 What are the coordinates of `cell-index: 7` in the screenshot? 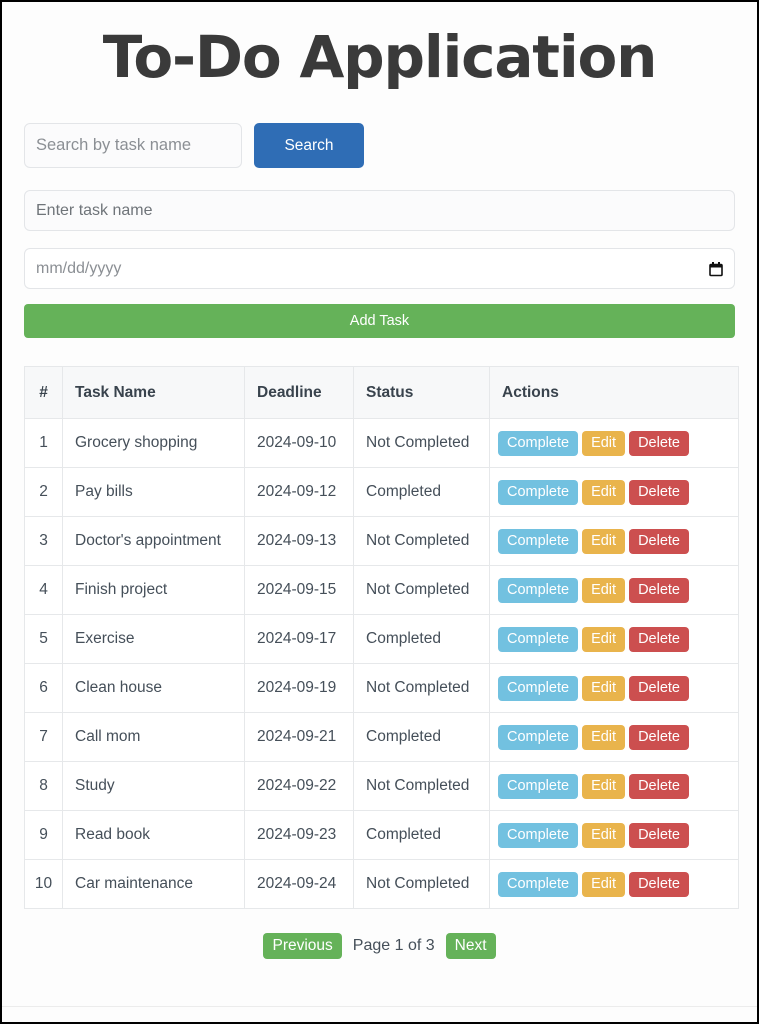 It's located at (43, 737).